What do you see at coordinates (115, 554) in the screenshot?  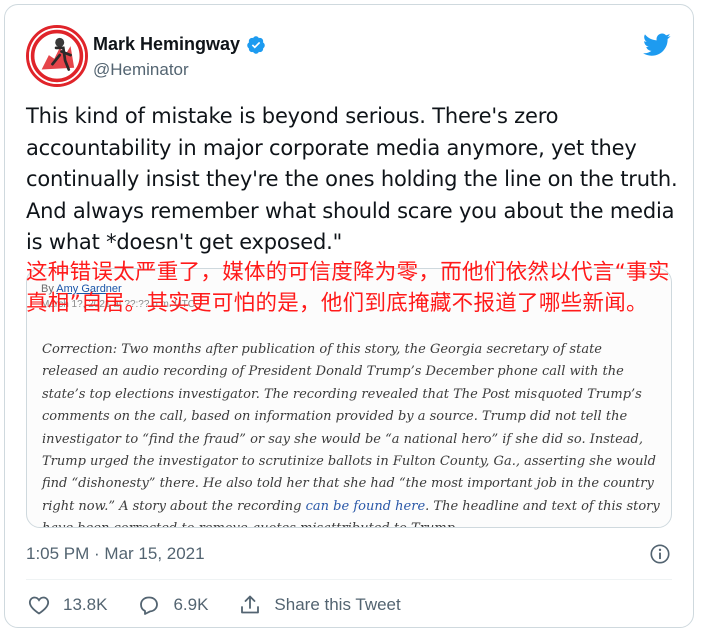 I see `tweet-timestamp: 1:05 PM · Mar 15, 2021` at bounding box center [115, 554].